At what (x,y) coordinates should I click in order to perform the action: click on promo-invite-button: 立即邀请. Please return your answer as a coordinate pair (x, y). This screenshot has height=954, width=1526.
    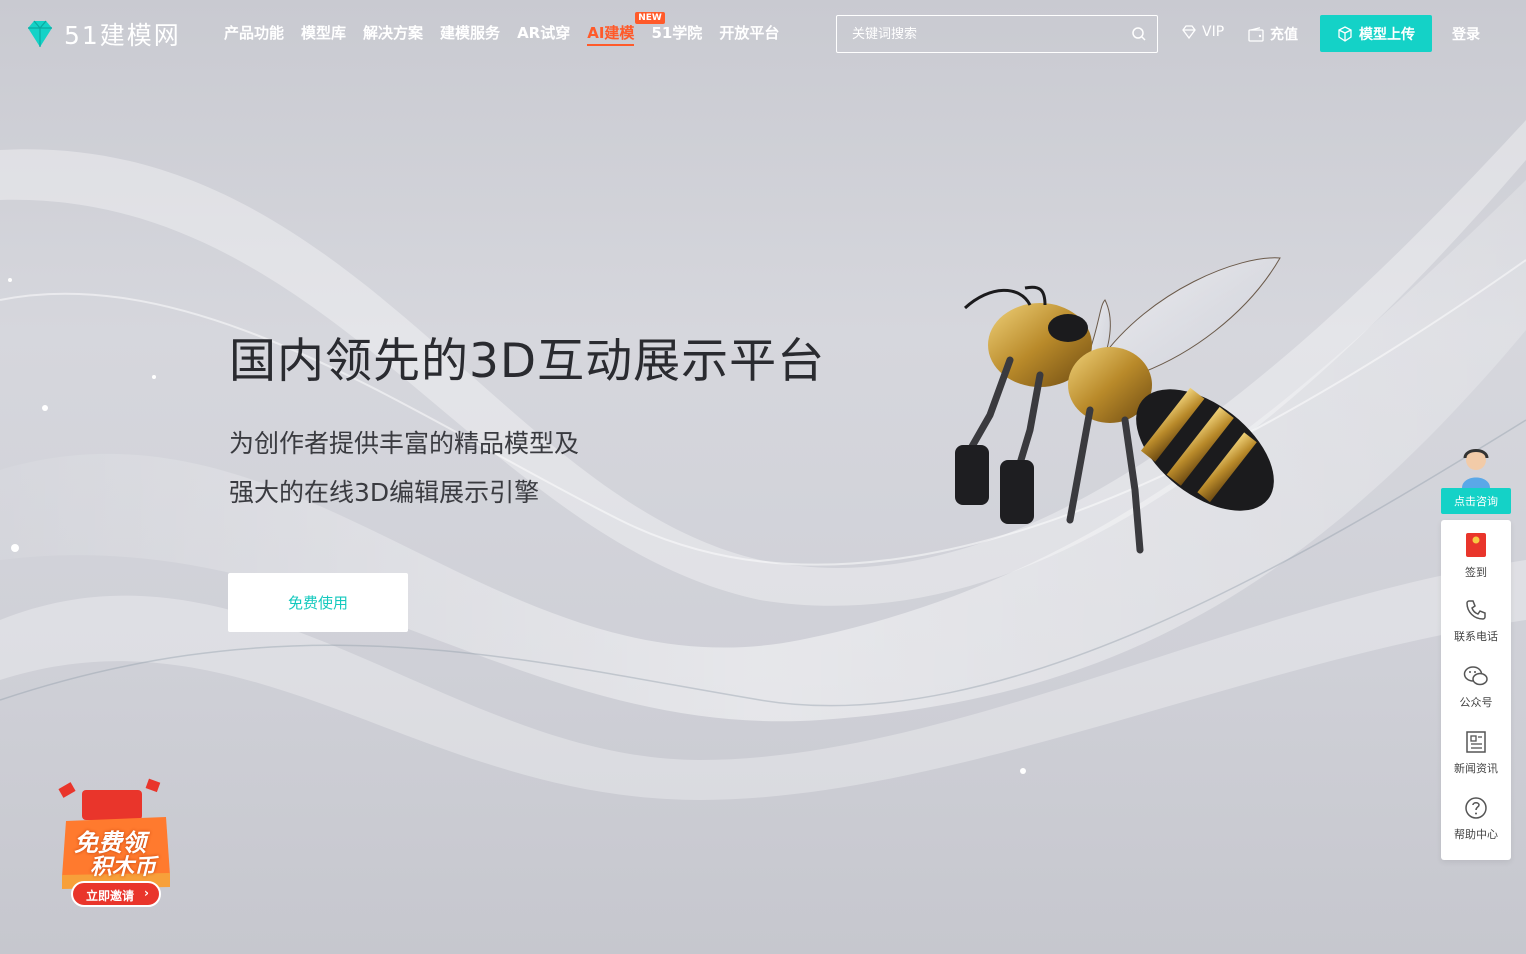
    Looking at the image, I should click on (110, 895).